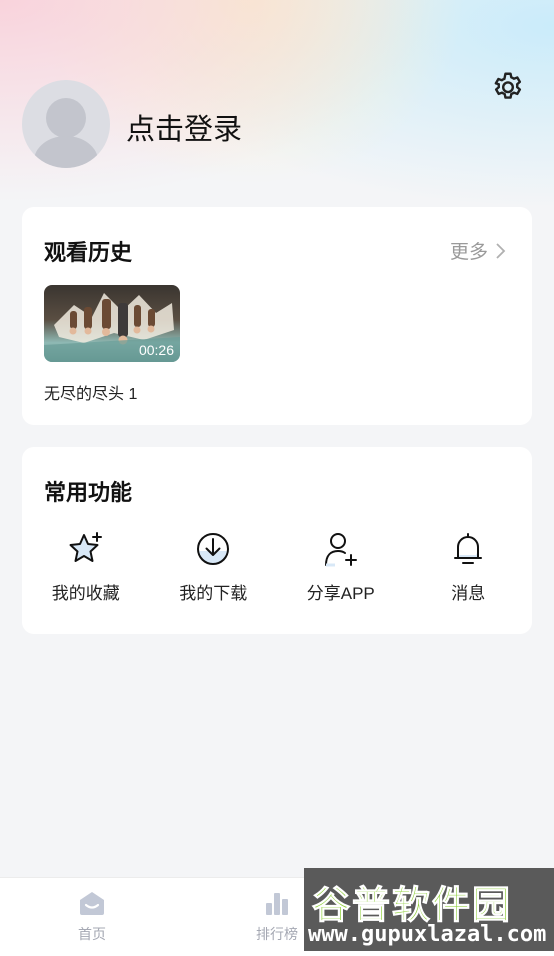 Image resolution: width=554 pixels, height=956 pixels. What do you see at coordinates (427, 934) in the screenshot?
I see `watermark-url: www.gupuxlazal.com` at bounding box center [427, 934].